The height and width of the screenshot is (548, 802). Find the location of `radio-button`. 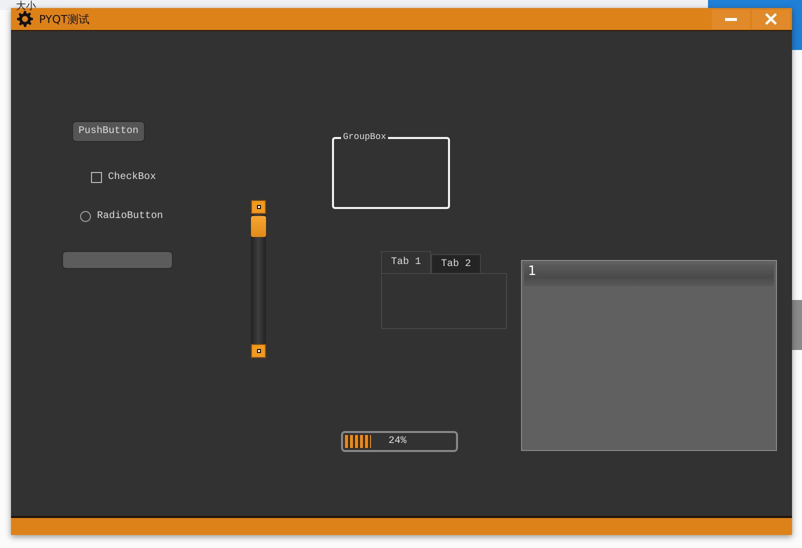

radio-button is located at coordinates (85, 216).